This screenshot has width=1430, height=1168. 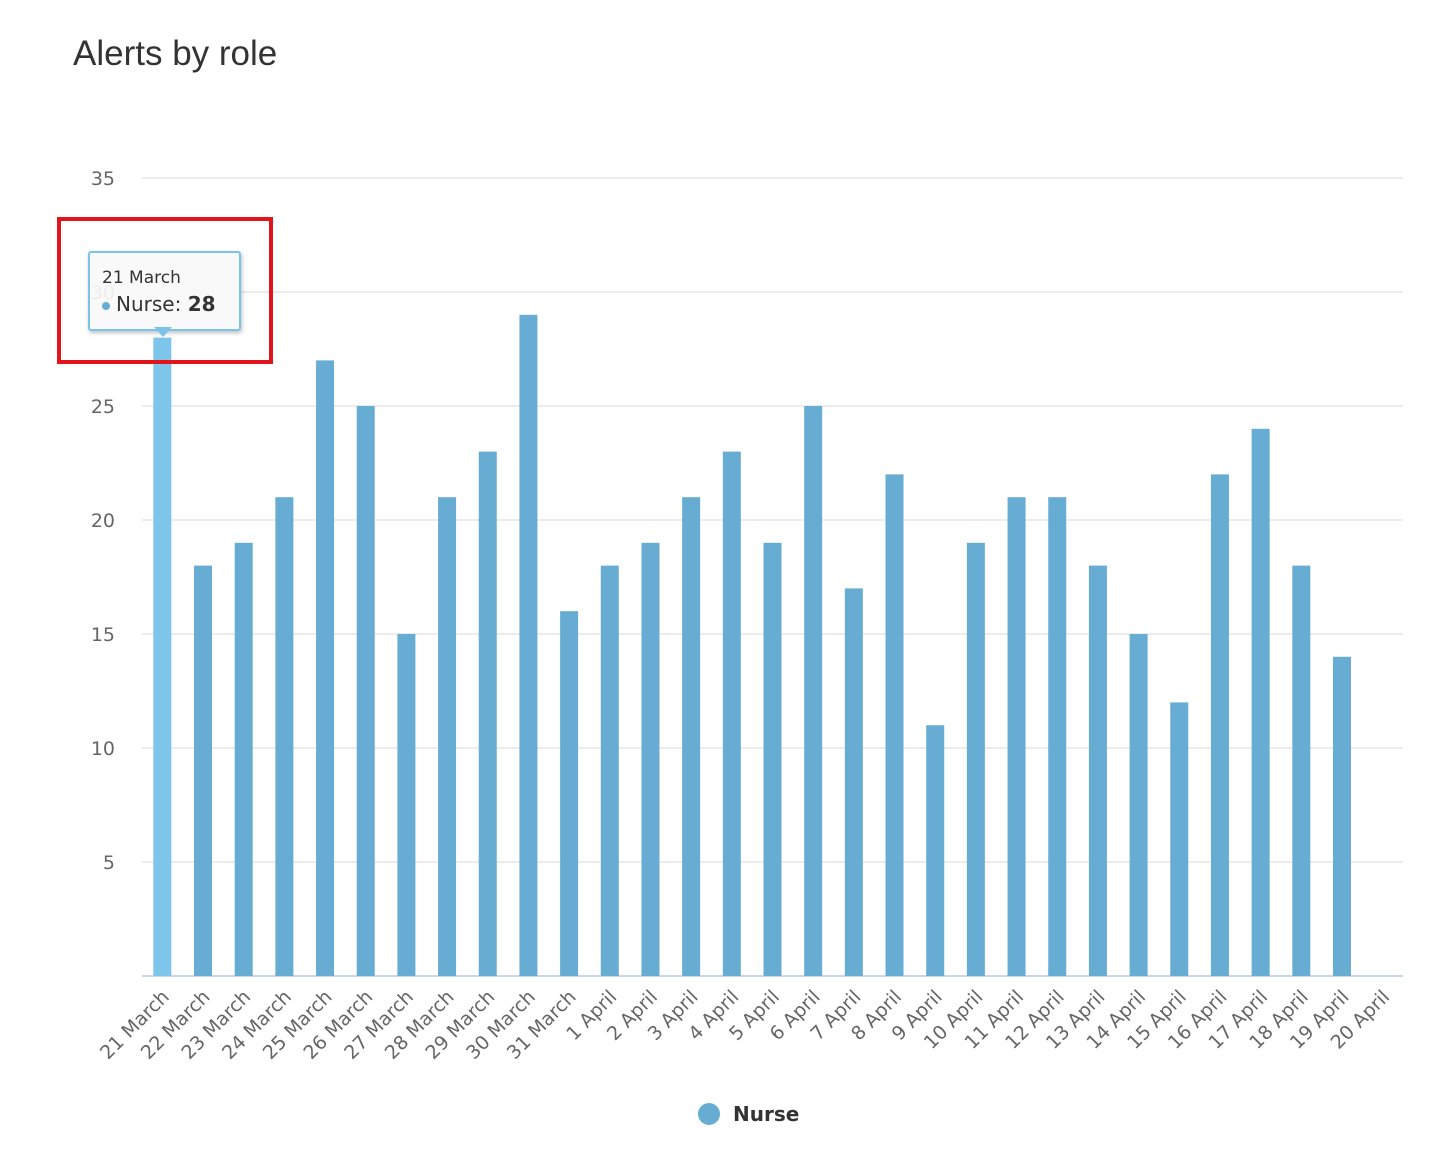 I want to click on y-tick-label: 25, so click(x=103, y=407).